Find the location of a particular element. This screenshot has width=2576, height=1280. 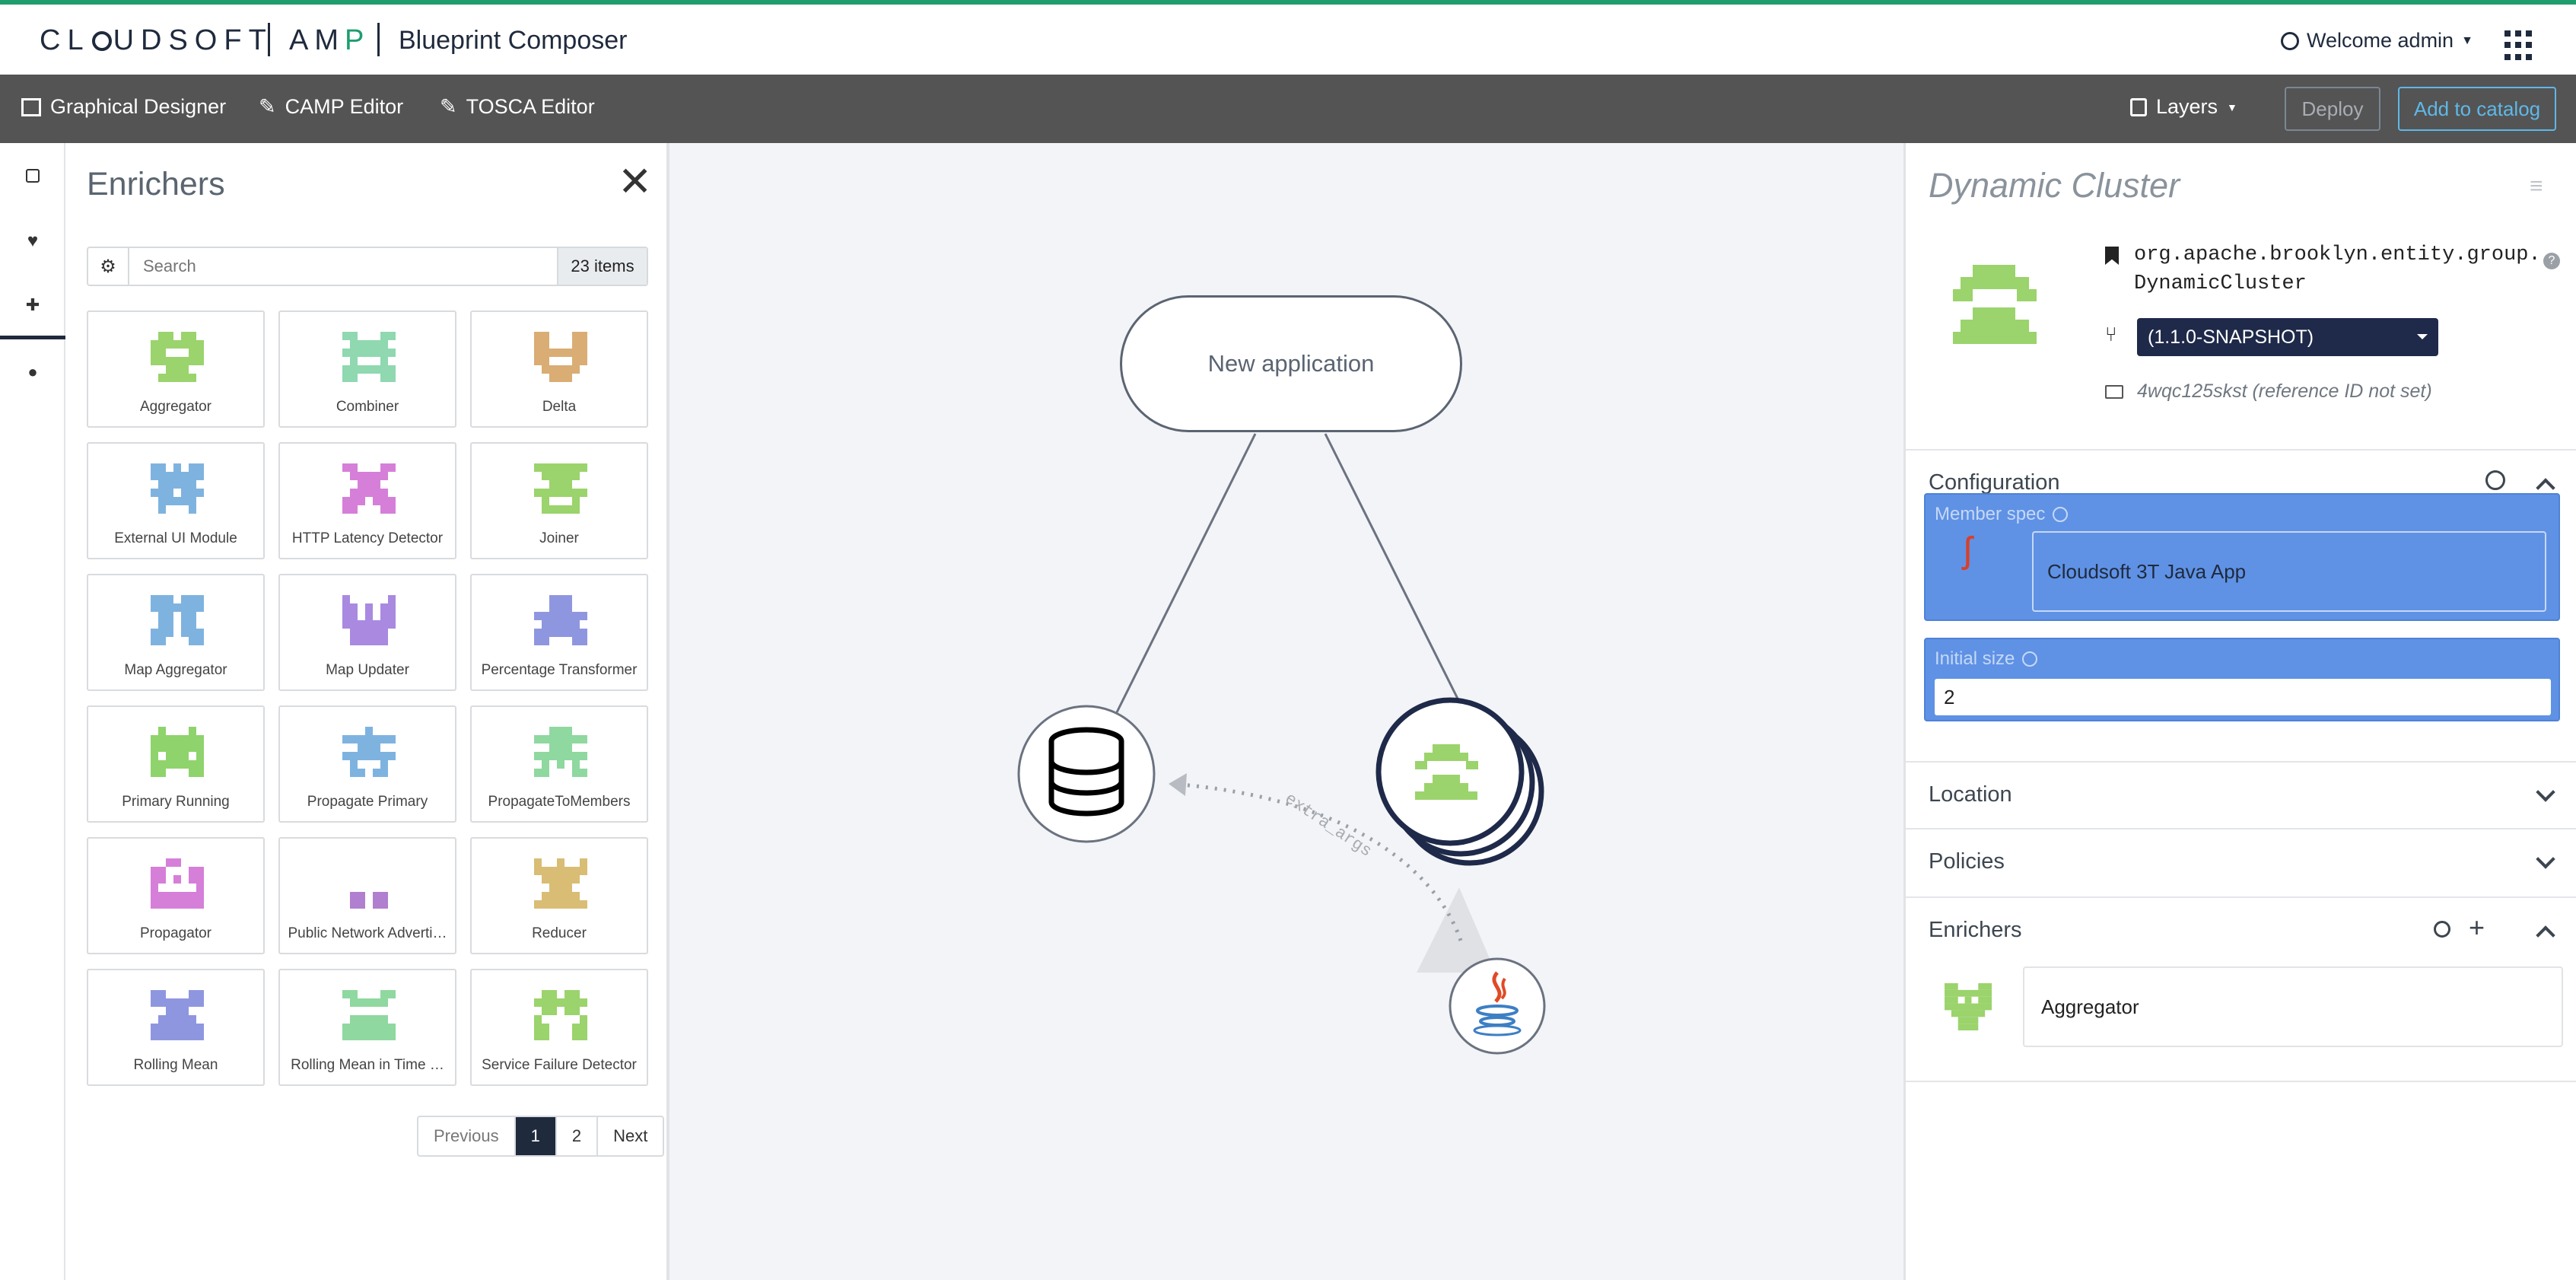

add-to-catalog-button: Add to catalog is located at coordinates (2477, 109).